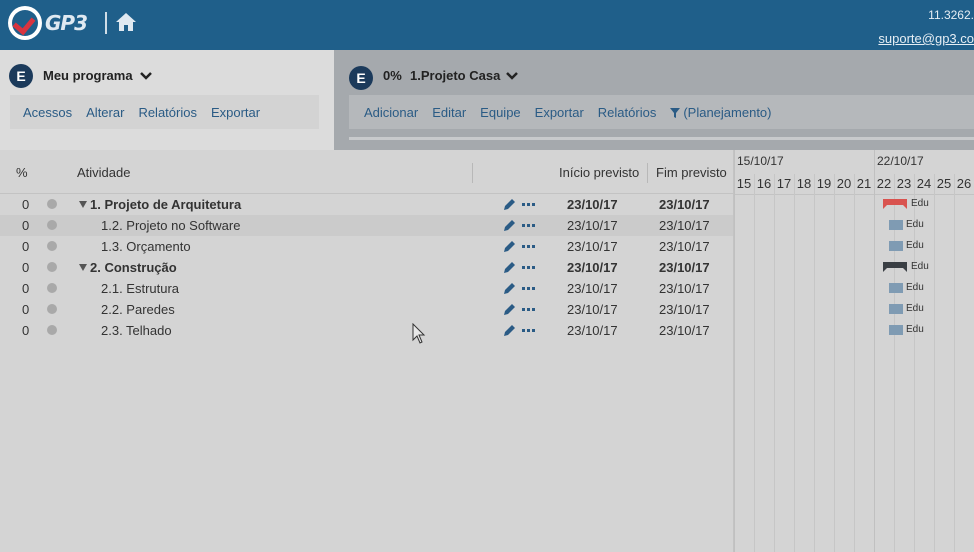 The height and width of the screenshot is (552, 974). Describe the element at coordinates (864, 183) in the screenshot. I see `gantt-day-label: 21` at that location.